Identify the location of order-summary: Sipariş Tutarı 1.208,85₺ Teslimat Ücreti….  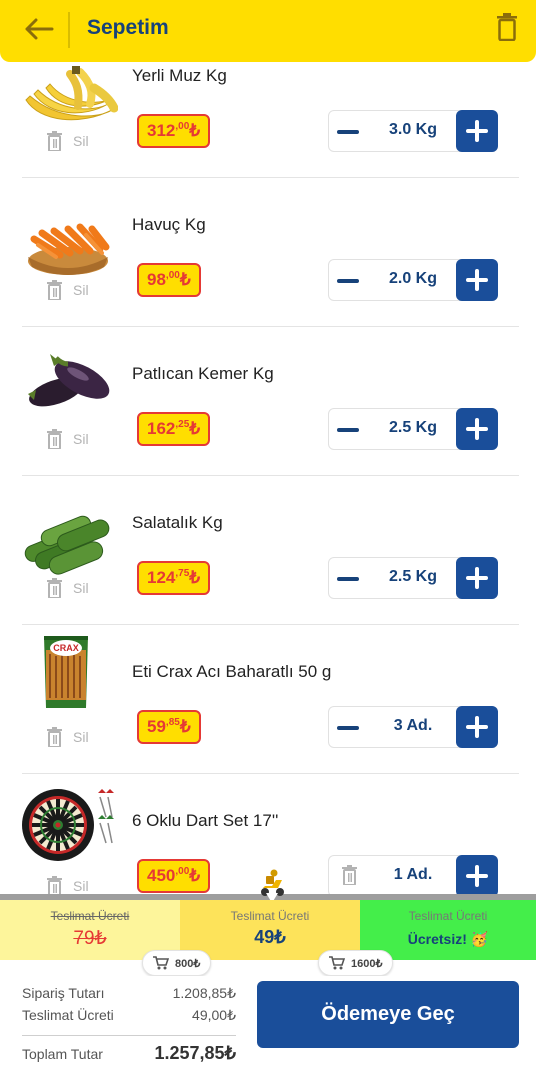
(268, 1028).